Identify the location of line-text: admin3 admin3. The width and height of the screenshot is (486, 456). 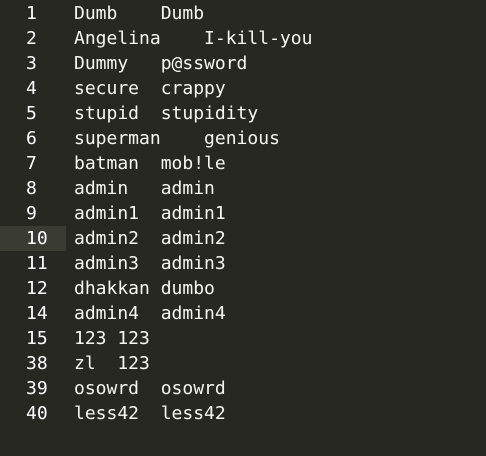
(150, 263).